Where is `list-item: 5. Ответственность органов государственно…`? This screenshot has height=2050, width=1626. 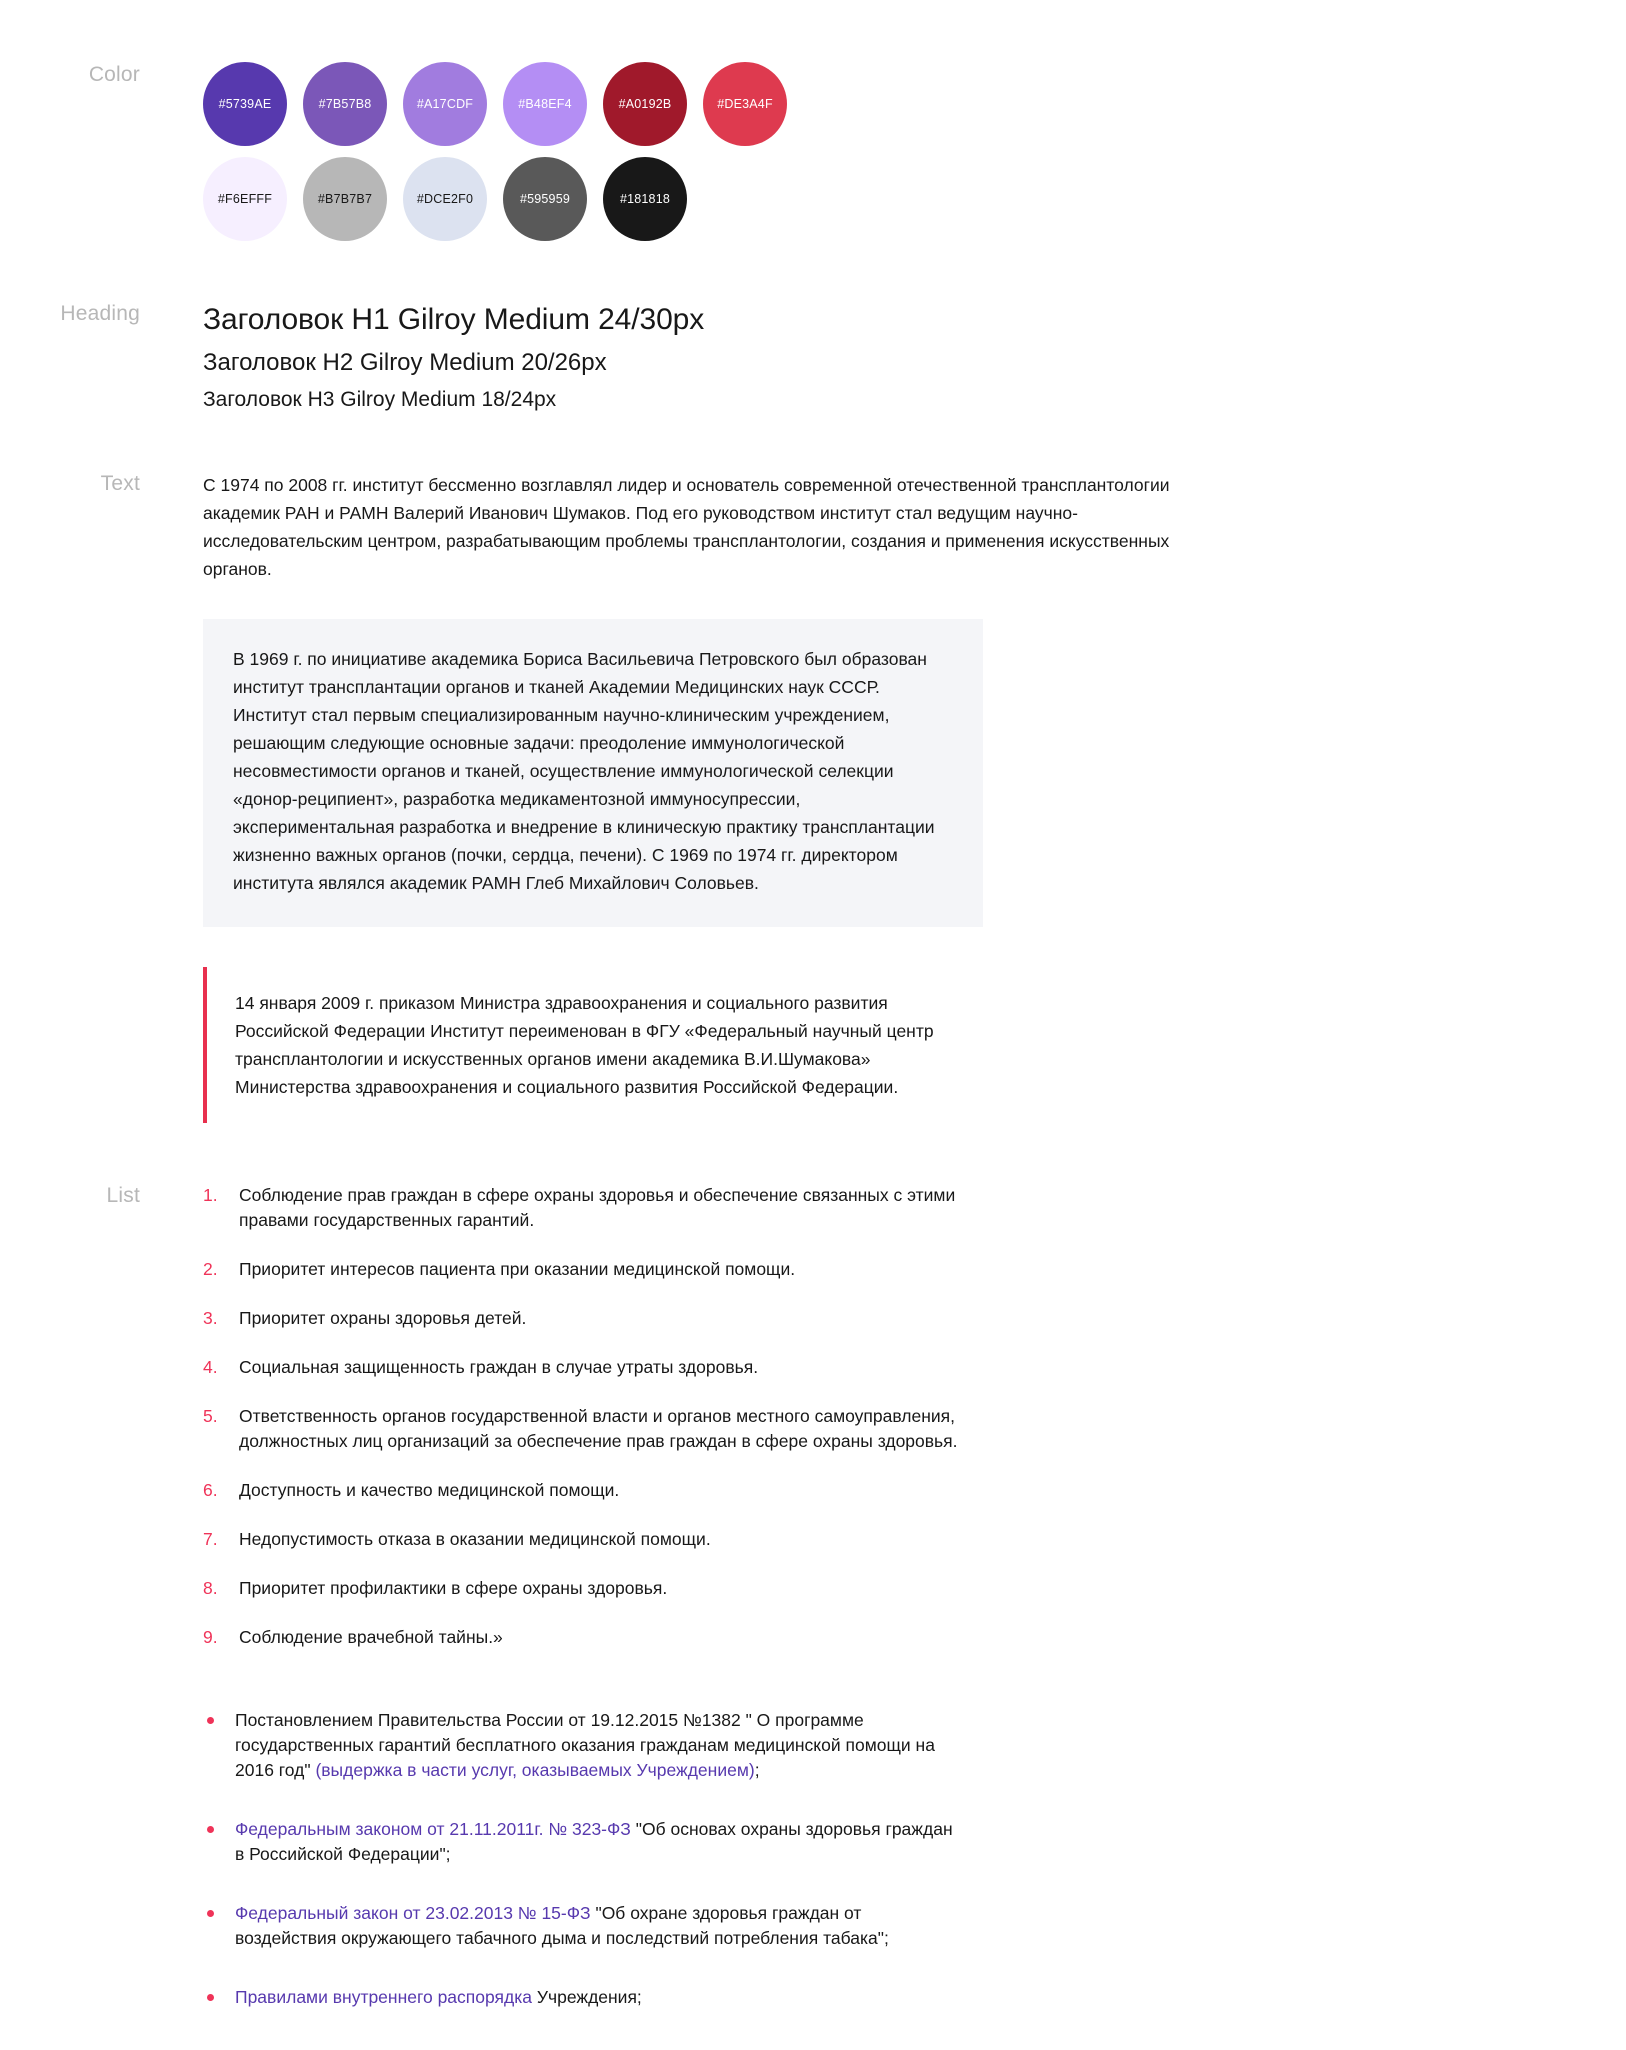
list-item: 5. Ответственность органов государственно… is located at coordinates (583, 1429).